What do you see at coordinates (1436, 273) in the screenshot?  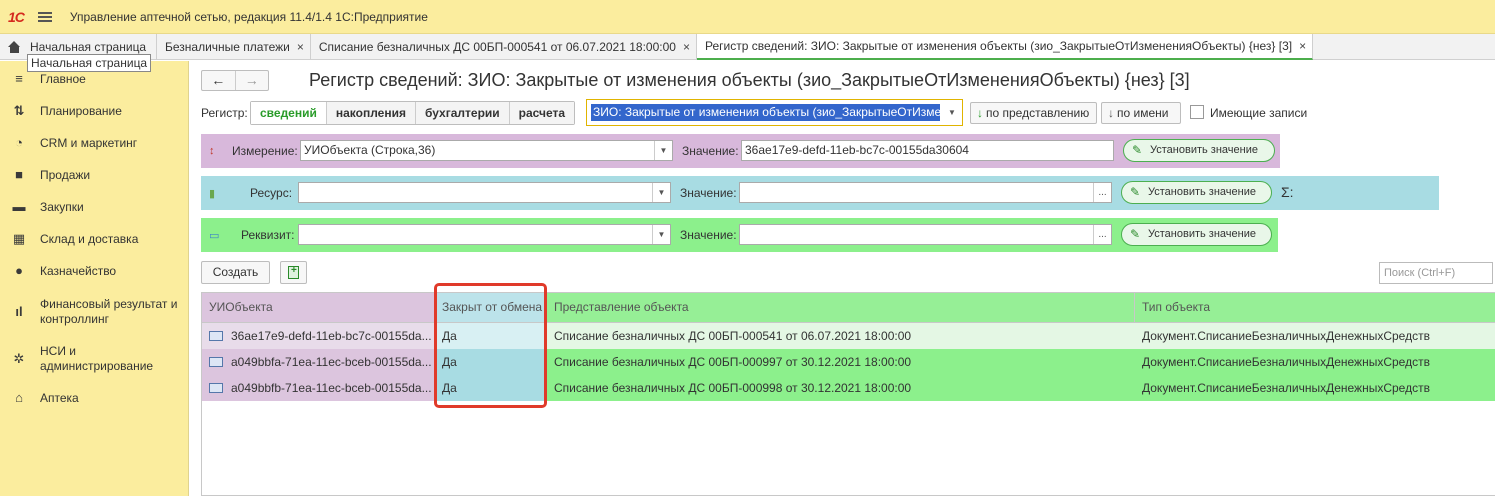 I see `search-input: Поиск (Ctrl+F)` at bounding box center [1436, 273].